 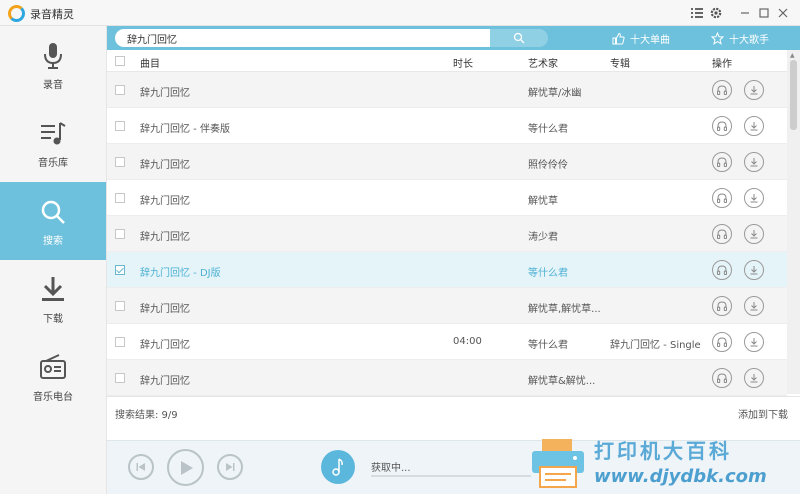 I want to click on results-footer: 搜索结果: 9/9 添加到下载, so click(x=453, y=410).